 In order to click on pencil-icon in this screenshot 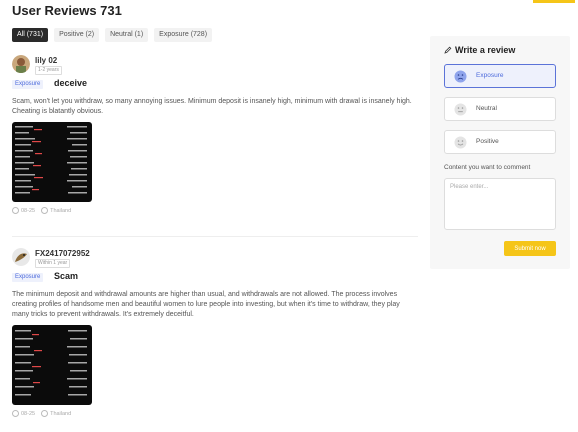, I will do `click(448, 50)`.